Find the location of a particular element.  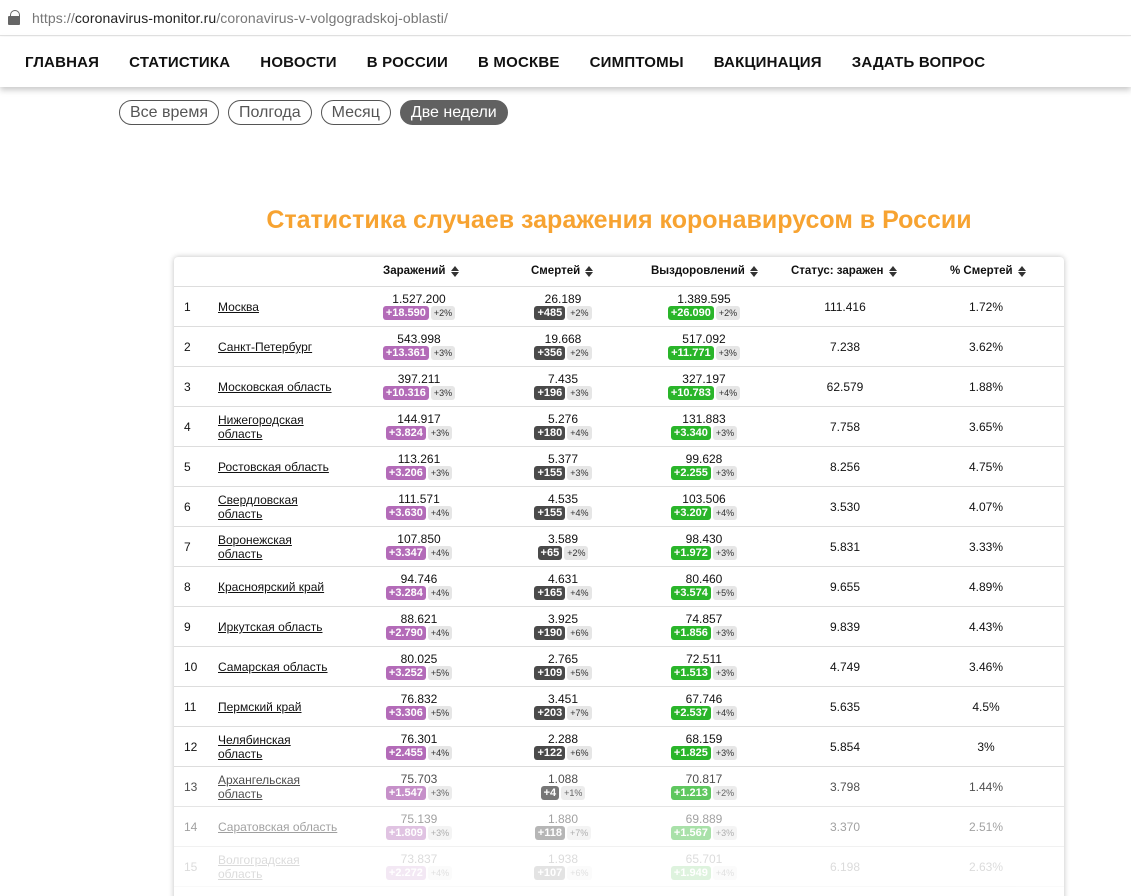

sort-icon is located at coordinates (892, 271).